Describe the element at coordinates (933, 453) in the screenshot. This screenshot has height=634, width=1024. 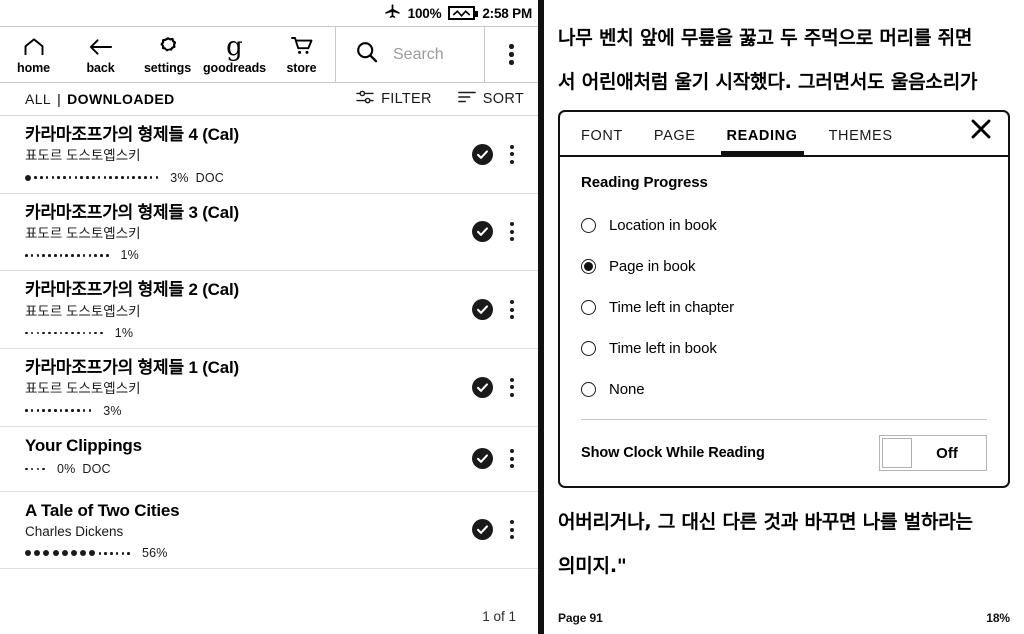
I see `show-clock-toggle: Off` at that location.